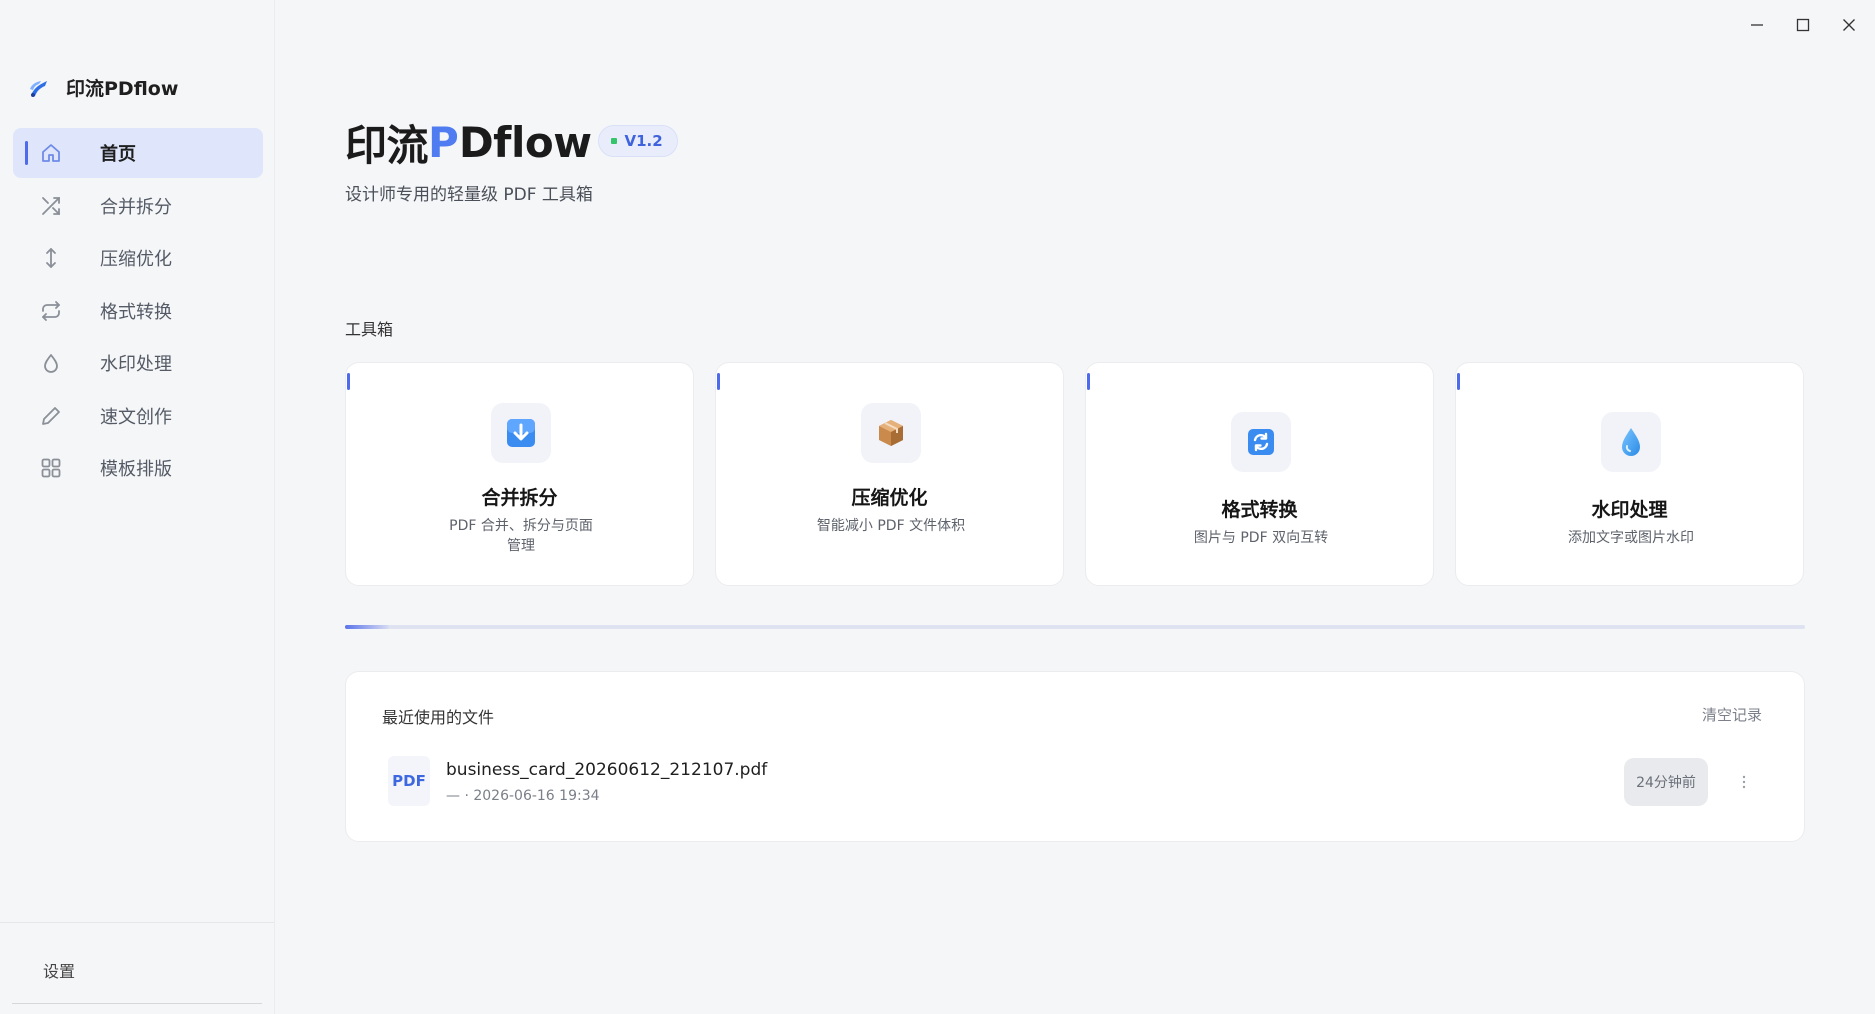 The height and width of the screenshot is (1014, 1875). What do you see at coordinates (525, 142) in the screenshot?
I see `title-part-3: Dflow` at bounding box center [525, 142].